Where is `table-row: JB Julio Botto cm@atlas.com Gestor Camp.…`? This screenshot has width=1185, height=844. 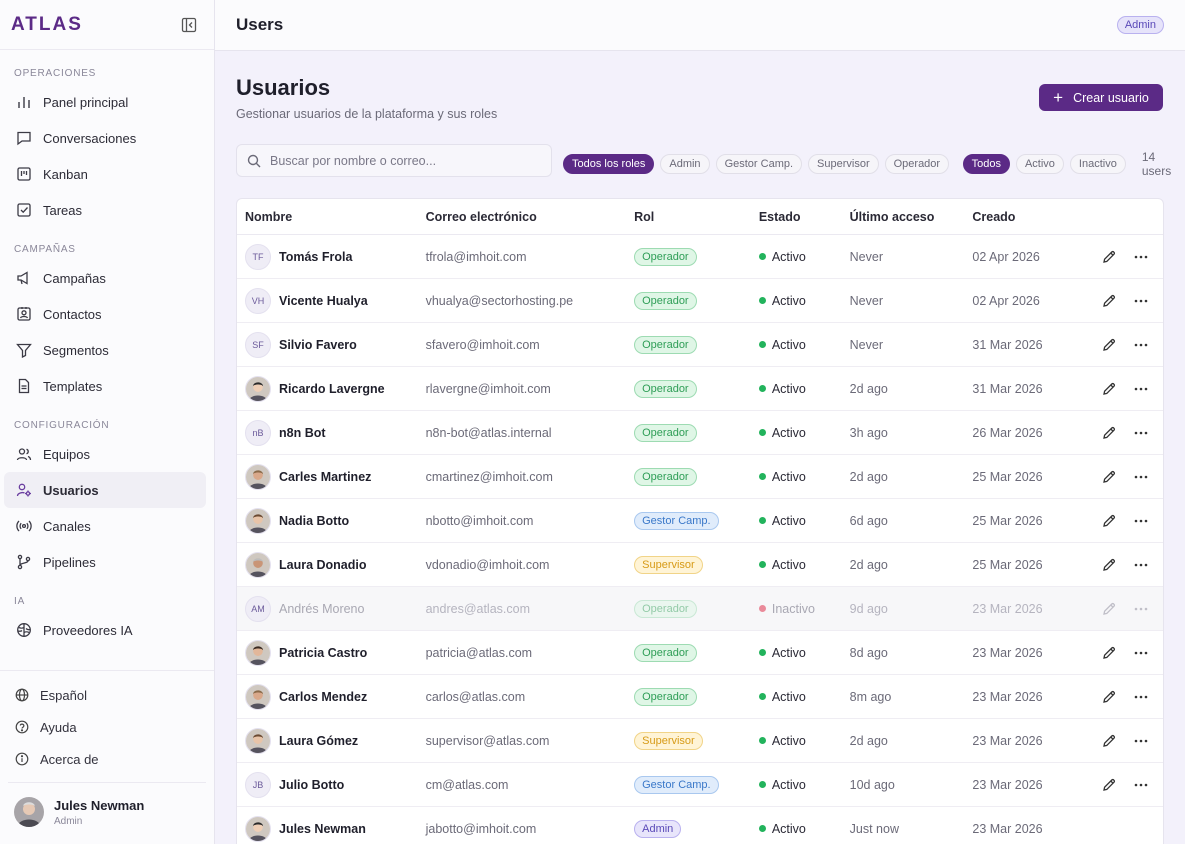
table-row: JB Julio Botto cm@atlas.com Gestor Camp.… is located at coordinates (700, 785).